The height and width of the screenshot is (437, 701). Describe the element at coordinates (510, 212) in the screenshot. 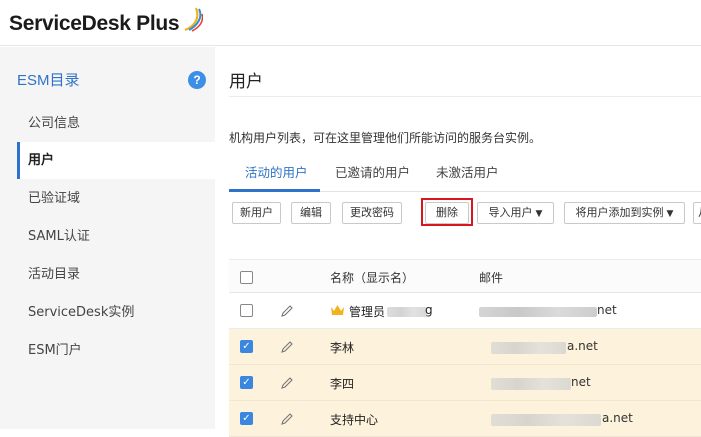

I see `import-users-label: 导入用户` at that location.